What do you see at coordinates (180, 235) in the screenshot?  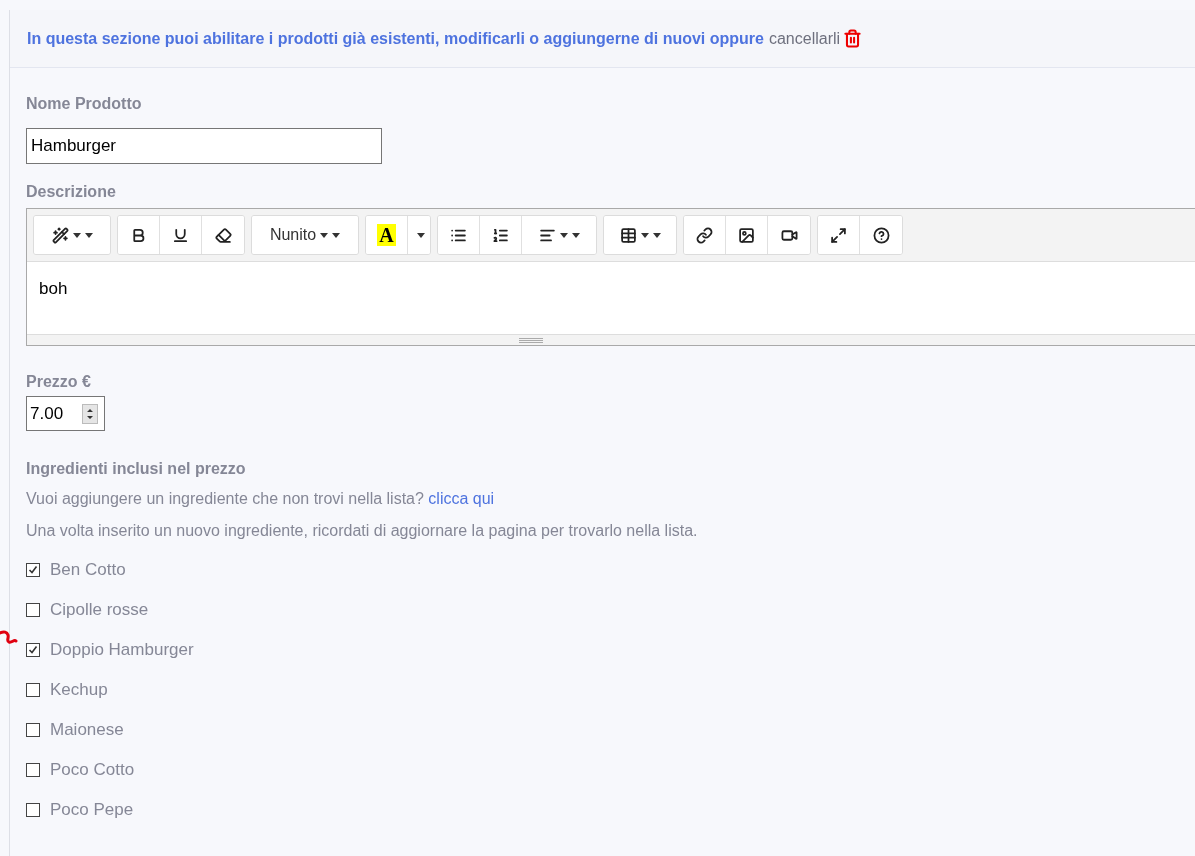 I see `underline-icon` at bounding box center [180, 235].